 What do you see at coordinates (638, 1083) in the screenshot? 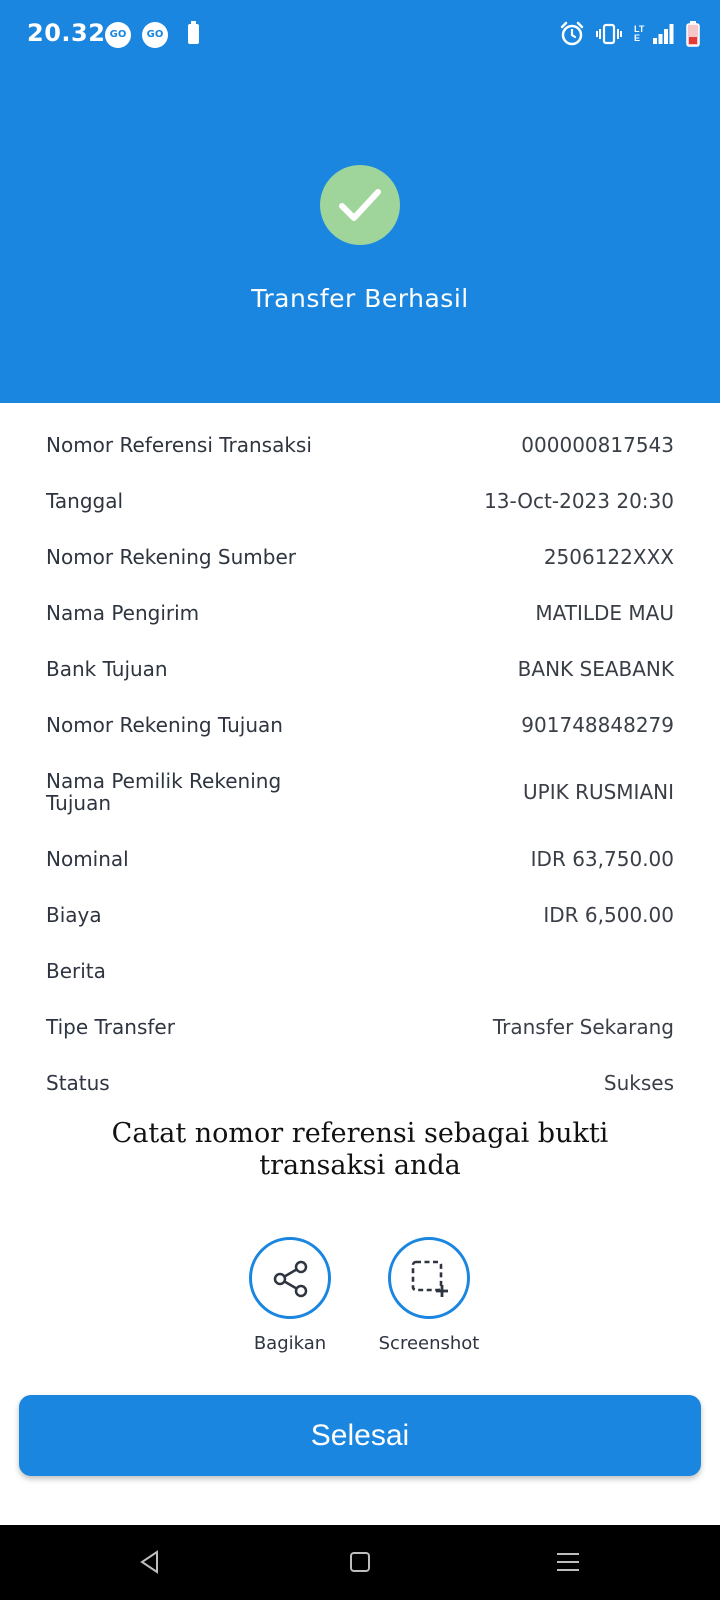
I see `detail-value: Sukses` at bounding box center [638, 1083].